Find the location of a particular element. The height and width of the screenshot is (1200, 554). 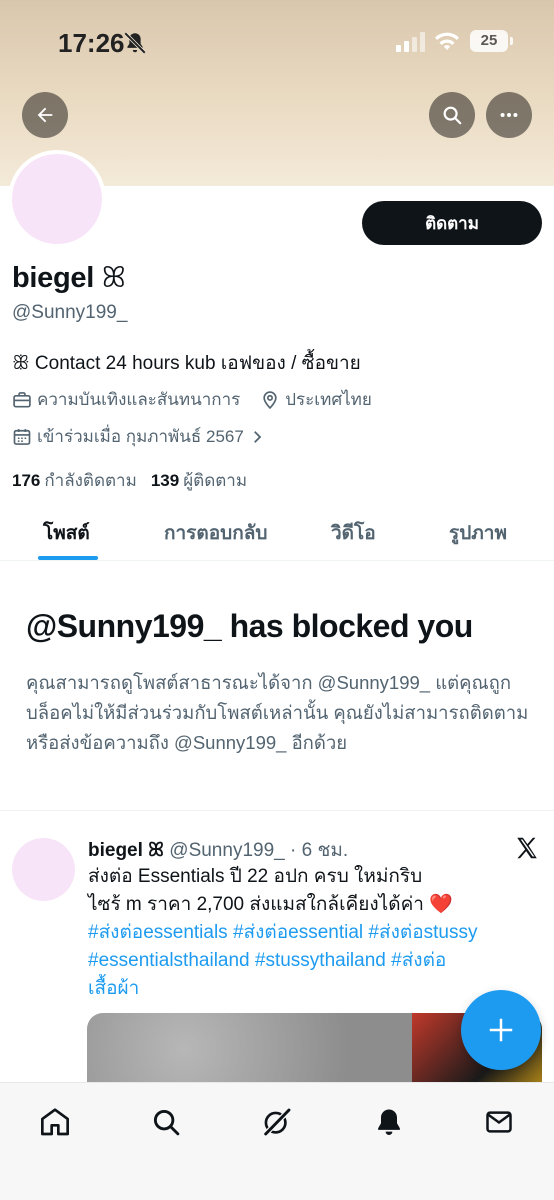

profile-joined-date: เข้าร่วมเมื่อ กุมภาพันธ์ 2567 is located at coordinates (140, 436).